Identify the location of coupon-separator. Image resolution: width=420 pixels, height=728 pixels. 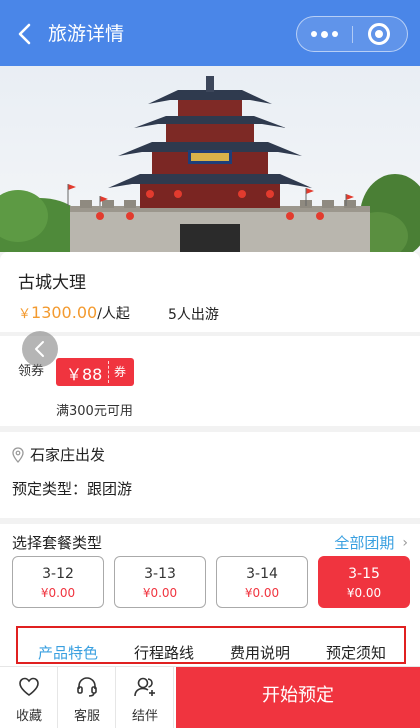
(108, 372).